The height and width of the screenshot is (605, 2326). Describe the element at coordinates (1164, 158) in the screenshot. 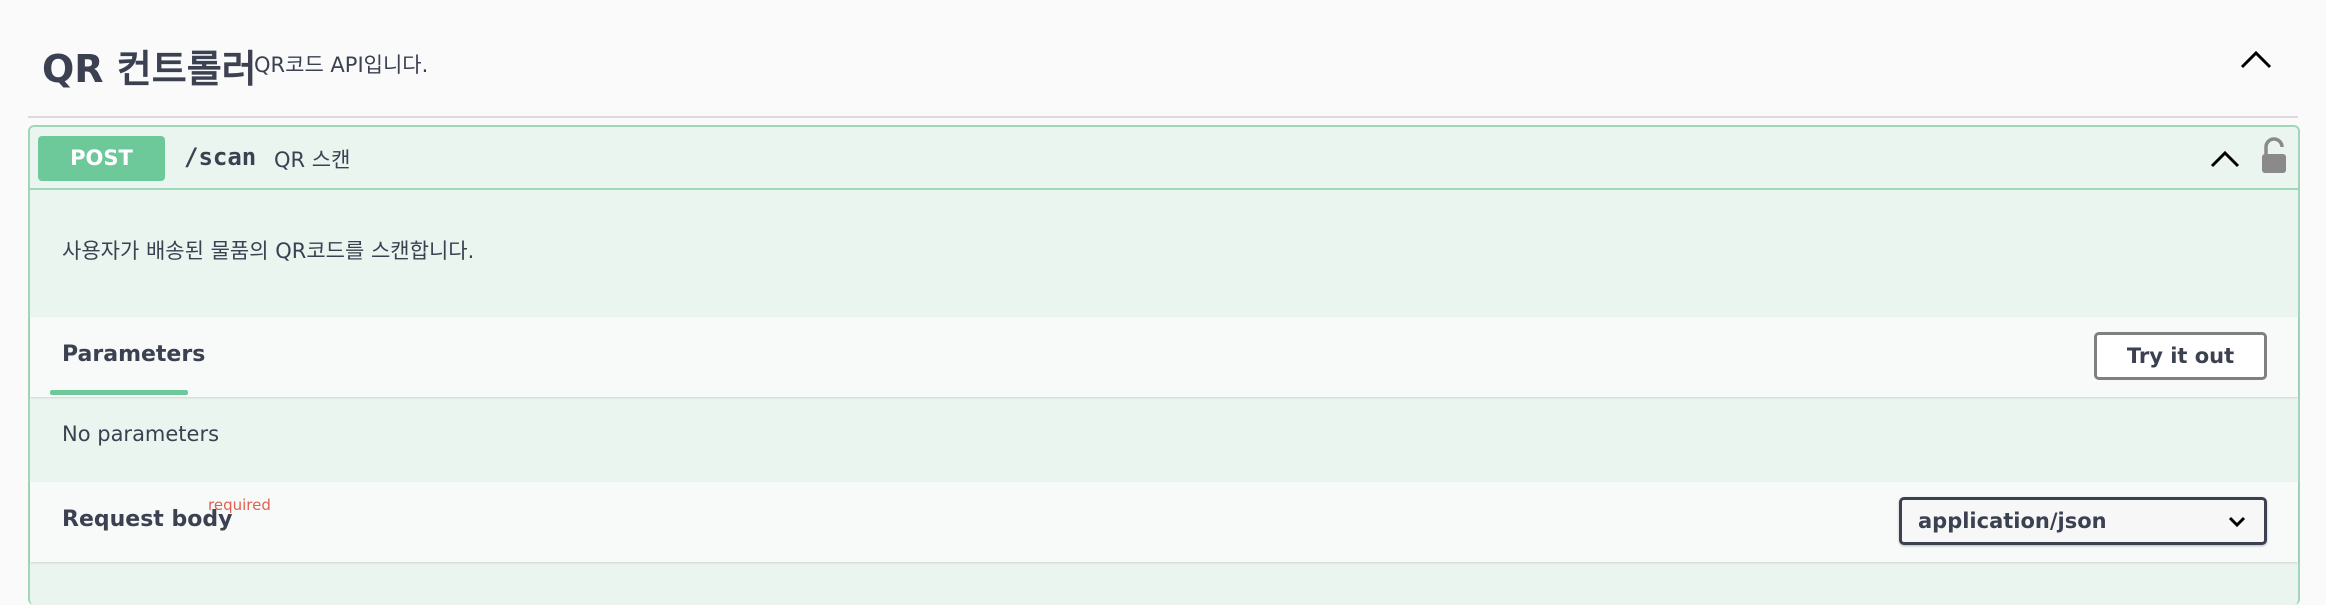

I see `operation-summary: POST /scan QR 스캔` at that location.